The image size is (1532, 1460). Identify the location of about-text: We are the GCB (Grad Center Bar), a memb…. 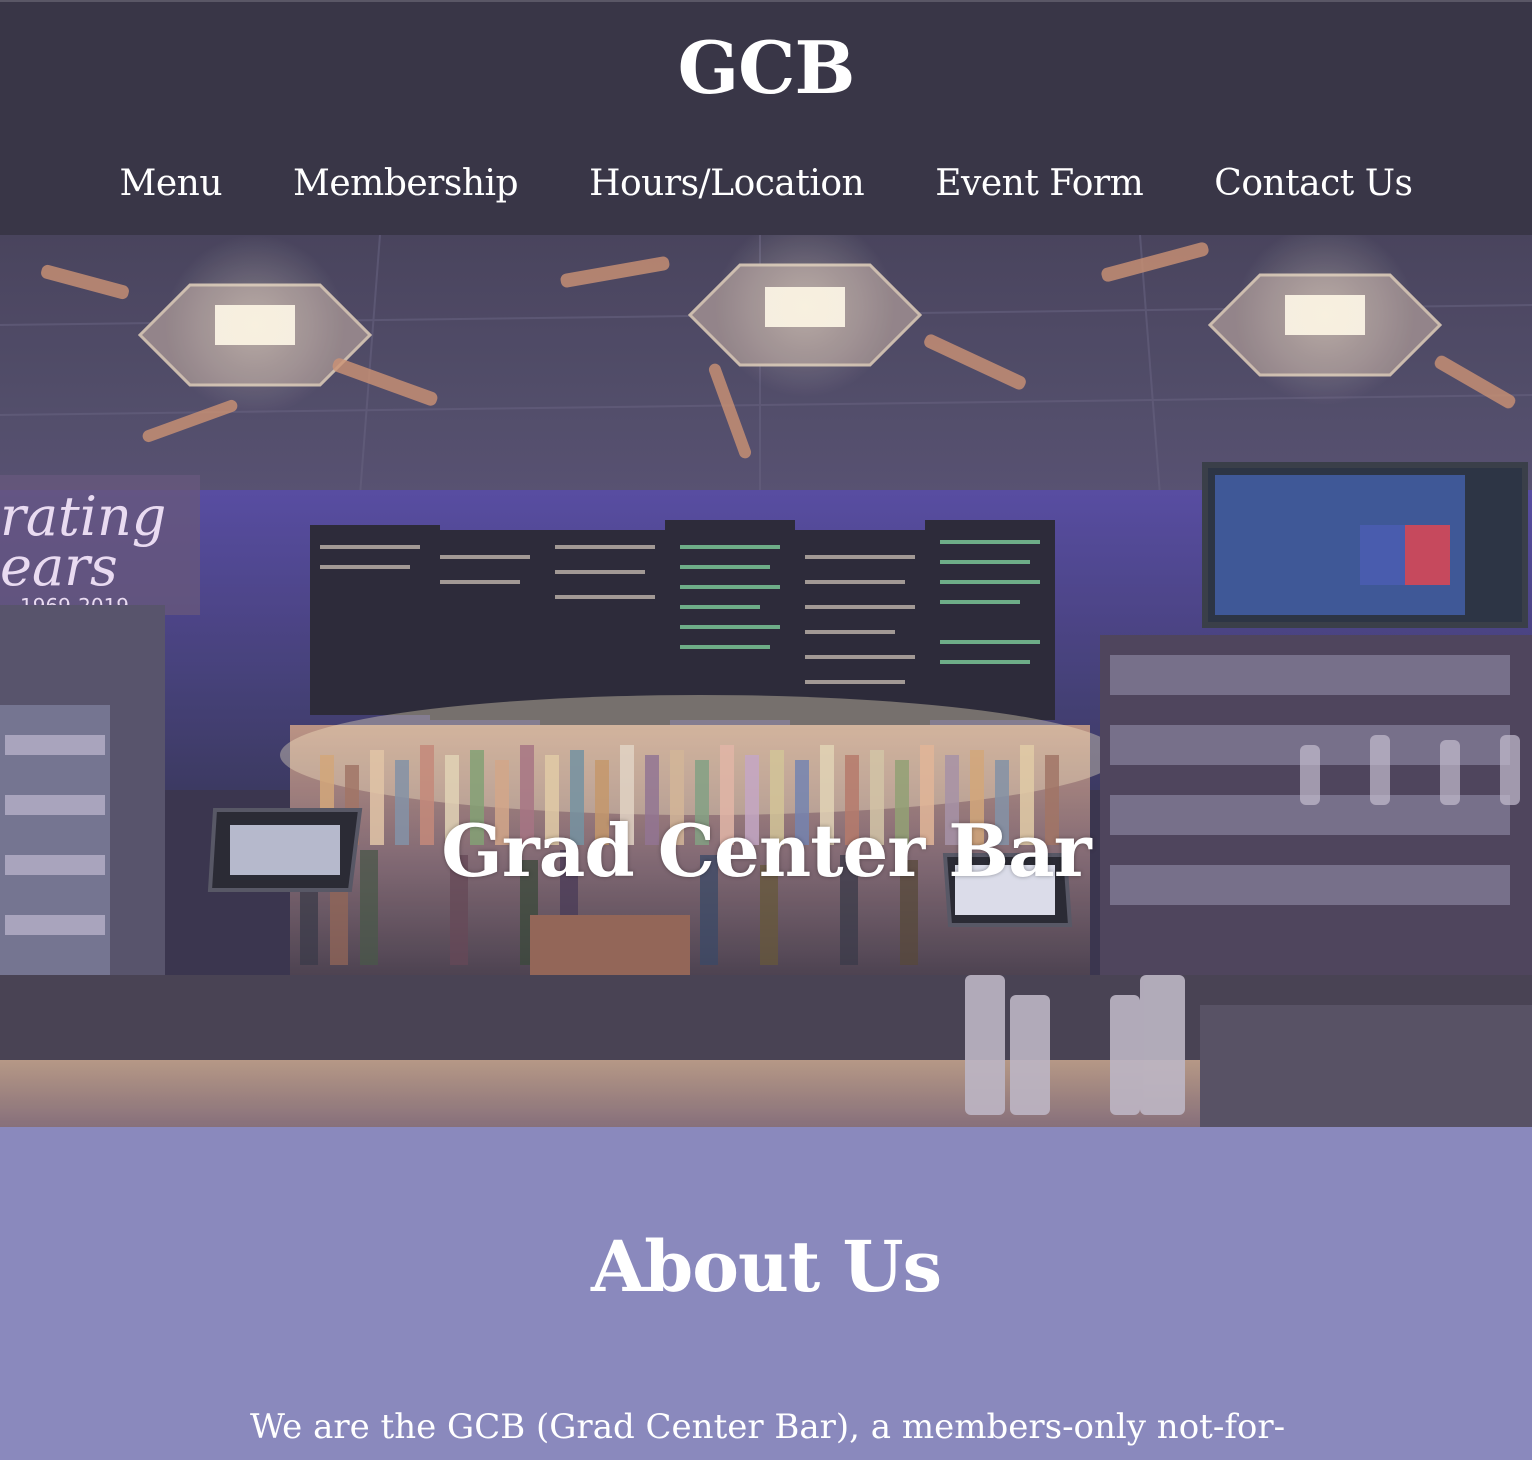
(768, 1427).